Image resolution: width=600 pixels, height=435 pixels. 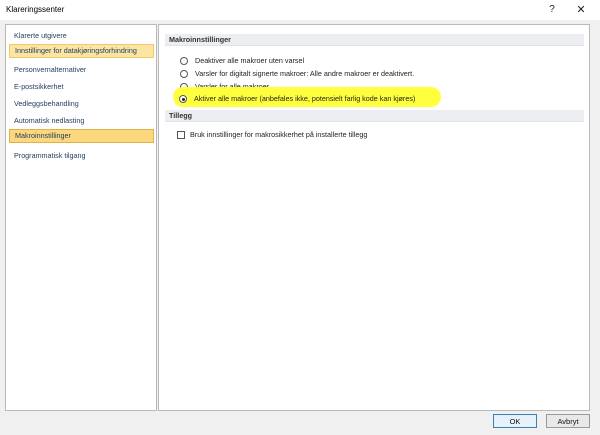 What do you see at coordinates (515, 421) in the screenshot?
I see `ok-button: OK` at bounding box center [515, 421].